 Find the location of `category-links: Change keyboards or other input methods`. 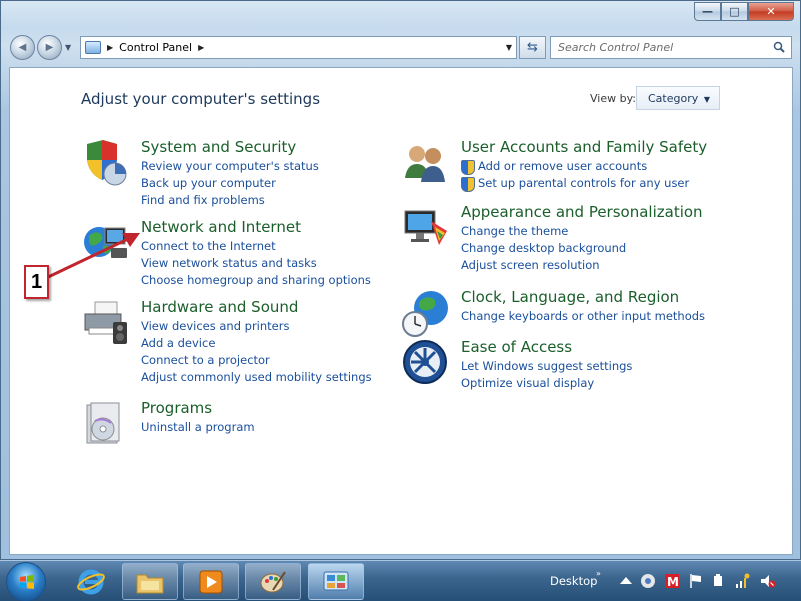

category-links: Change keyboards or other input methods is located at coordinates (583, 316).